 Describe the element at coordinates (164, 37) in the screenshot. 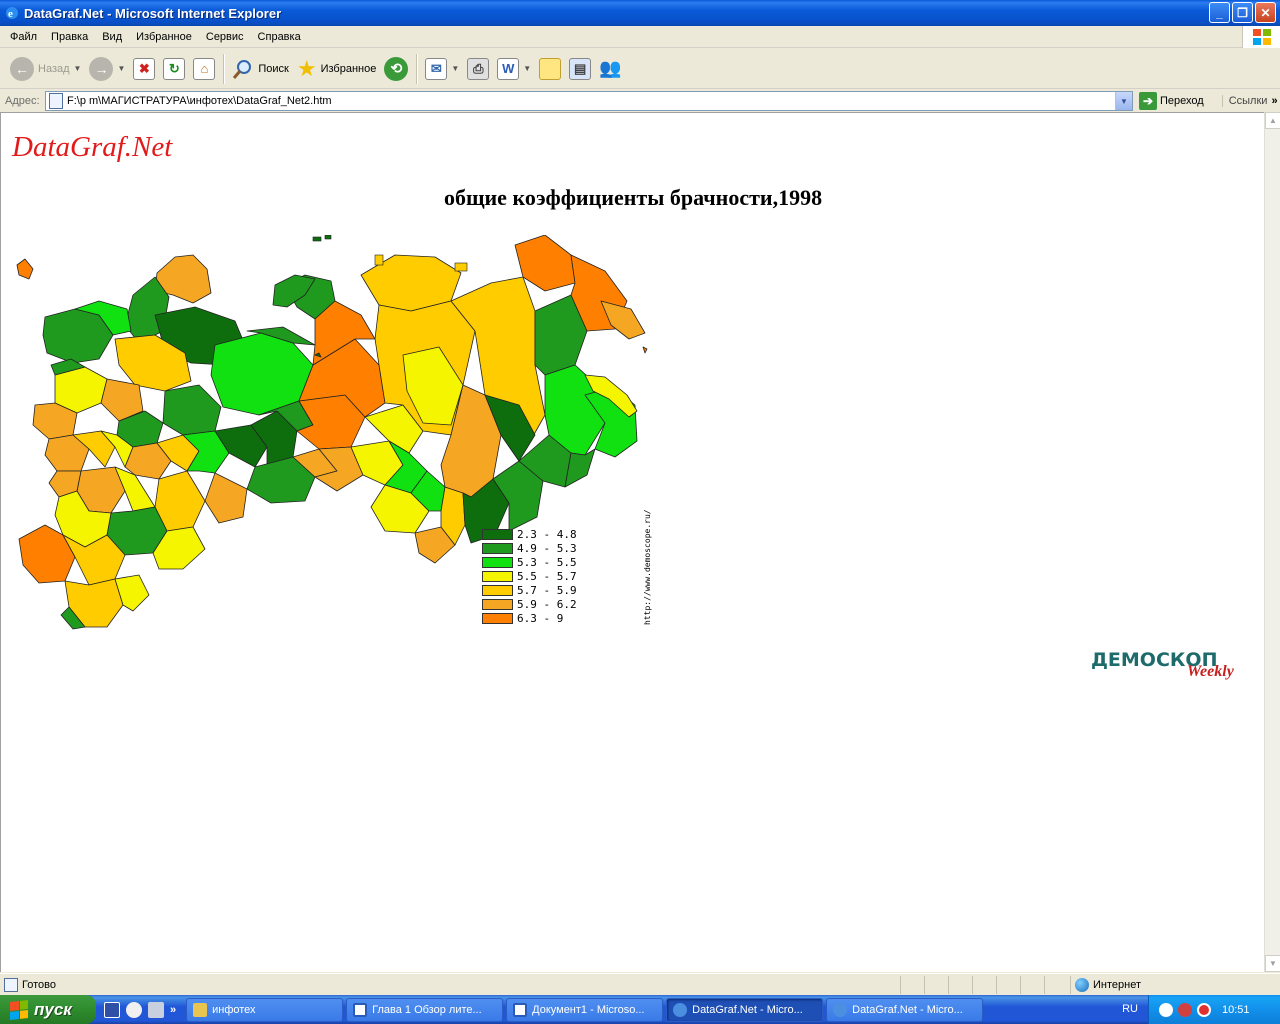

I see `menu-favorites: Избранное` at that location.